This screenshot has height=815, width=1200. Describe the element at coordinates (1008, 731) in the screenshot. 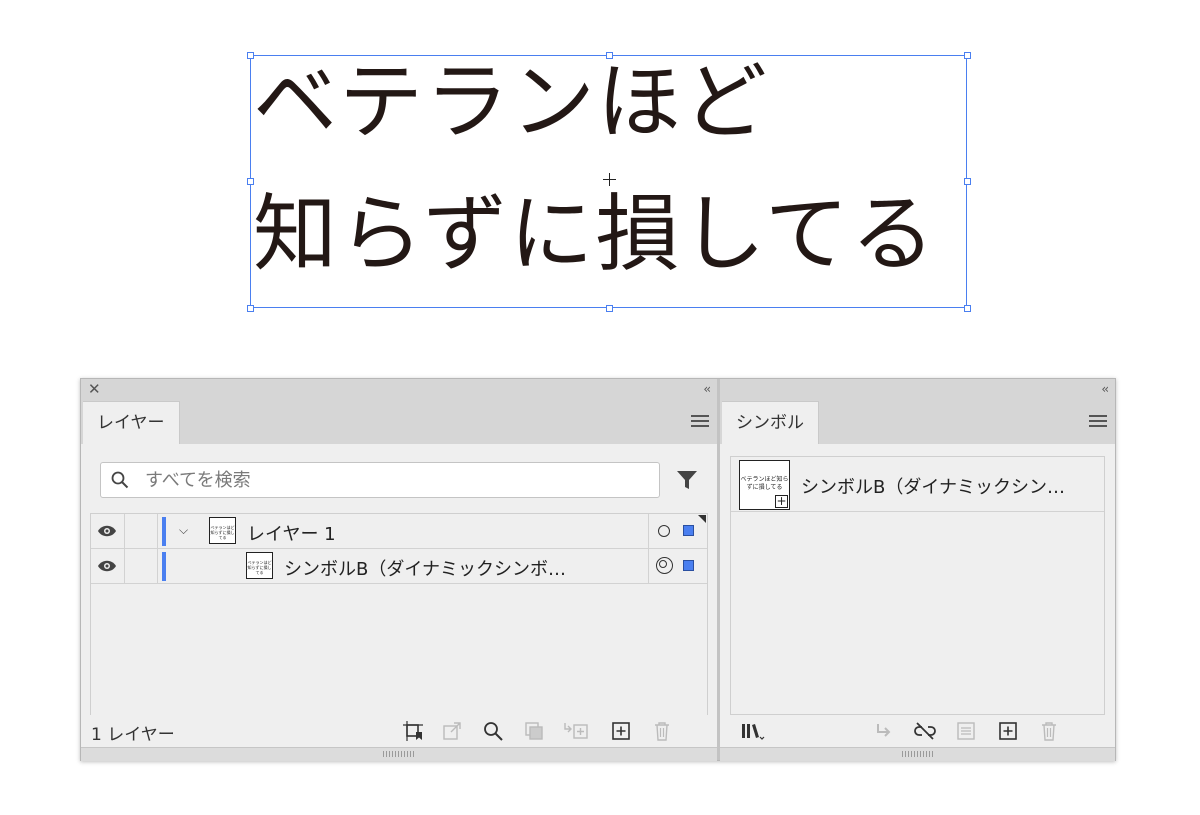

I see `new-symbol-icon` at that location.